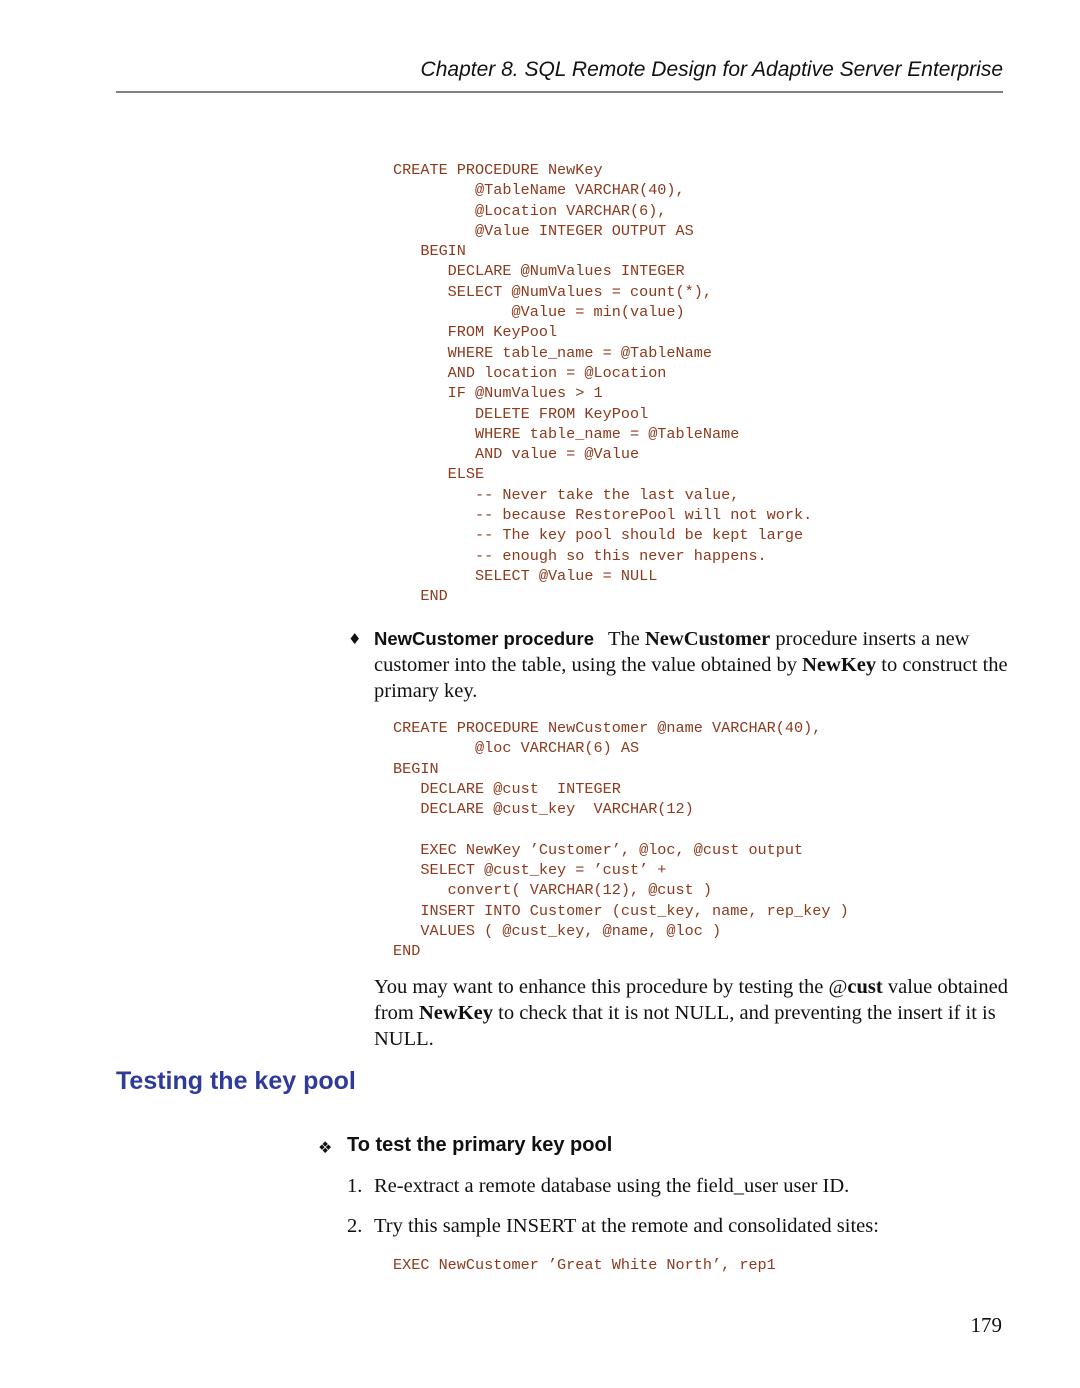 The width and height of the screenshot is (1080, 1388). I want to click on code-line: DECLARE @cust INTEGER, so click(507, 788).